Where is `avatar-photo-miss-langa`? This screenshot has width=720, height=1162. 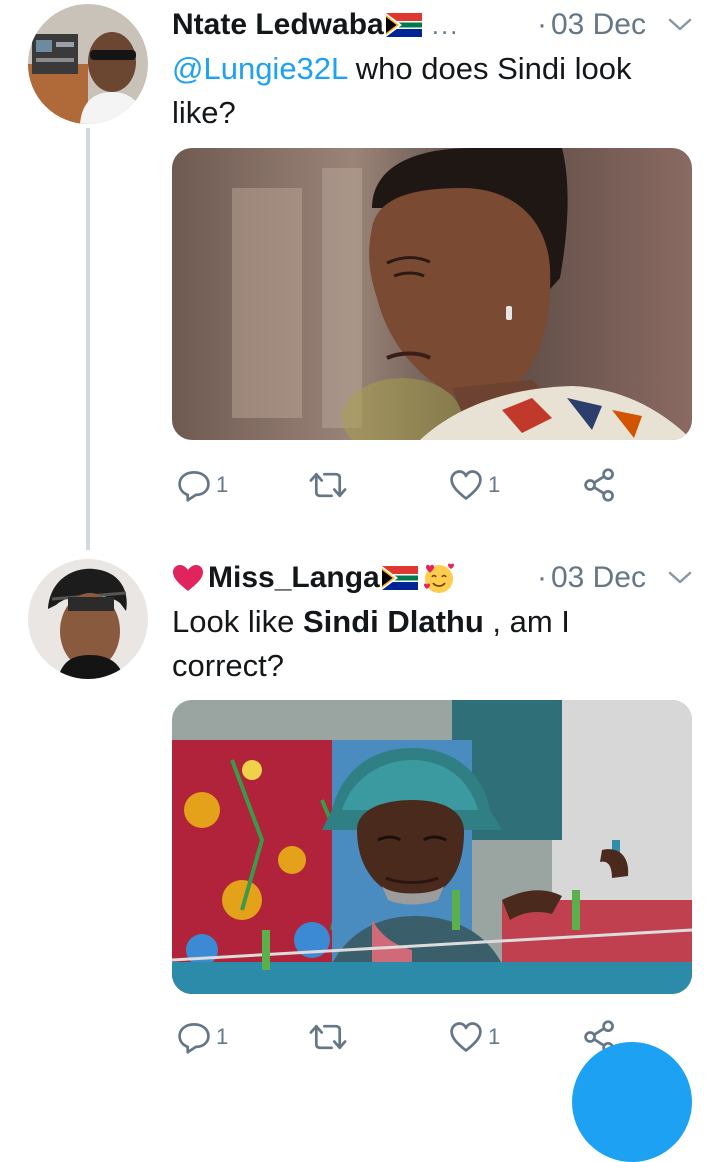 avatar-photo-miss-langa is located at coordinates (88, 619).